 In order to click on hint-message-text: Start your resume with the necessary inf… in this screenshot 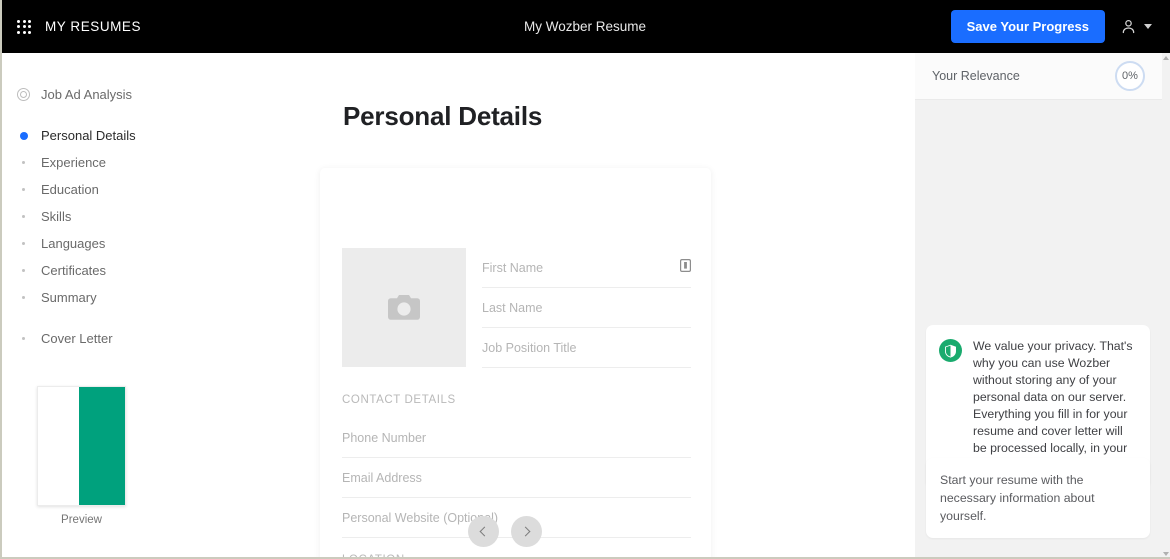, I will do `click(1017, 498)`.